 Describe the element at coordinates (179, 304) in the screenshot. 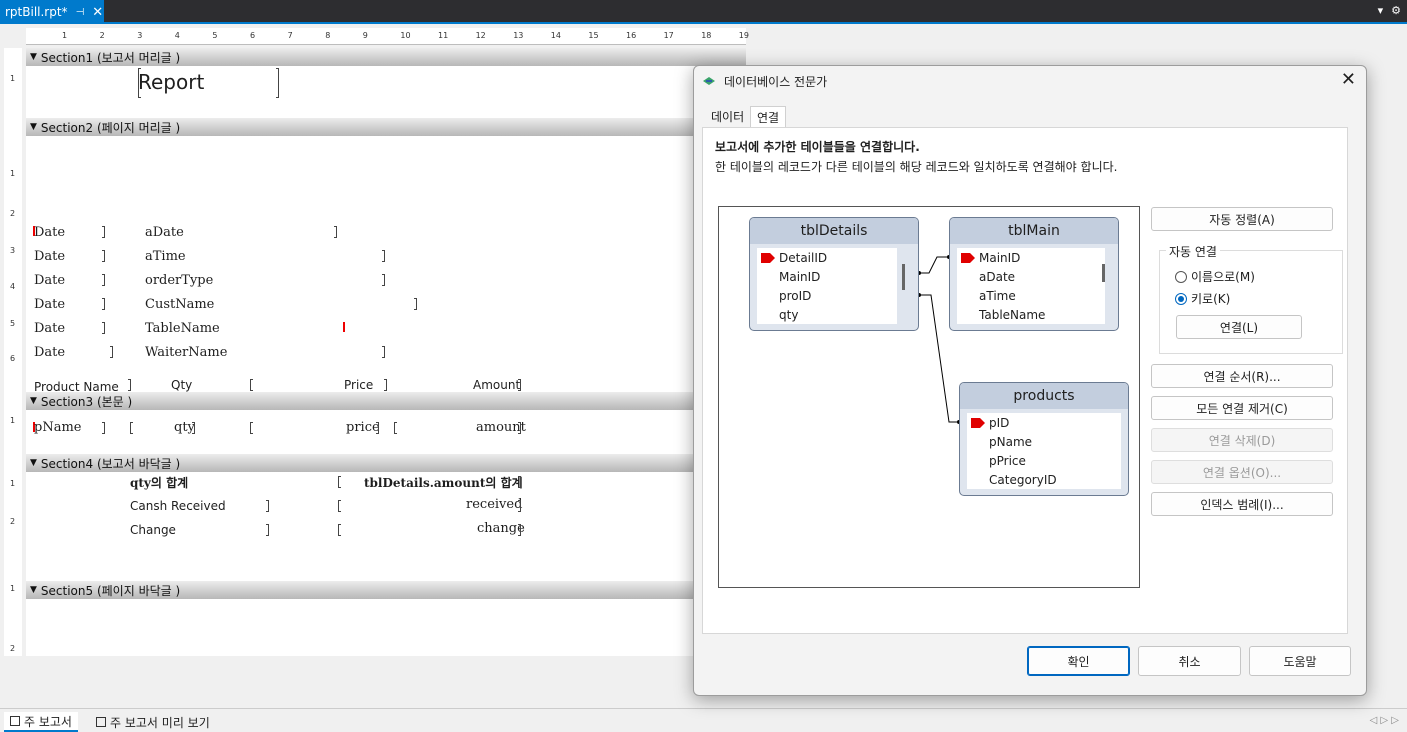

I see `header-field-custname: CustName` at that location.